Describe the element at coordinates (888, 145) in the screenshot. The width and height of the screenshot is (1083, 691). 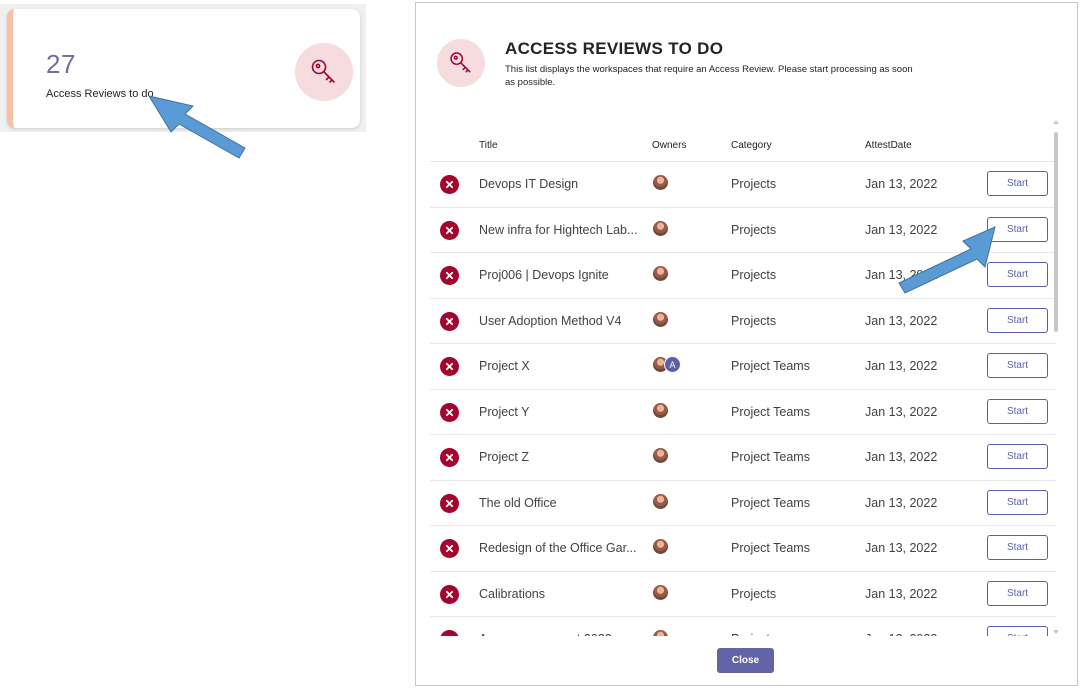
I see `column-attest-date: AttestDate` at that location.